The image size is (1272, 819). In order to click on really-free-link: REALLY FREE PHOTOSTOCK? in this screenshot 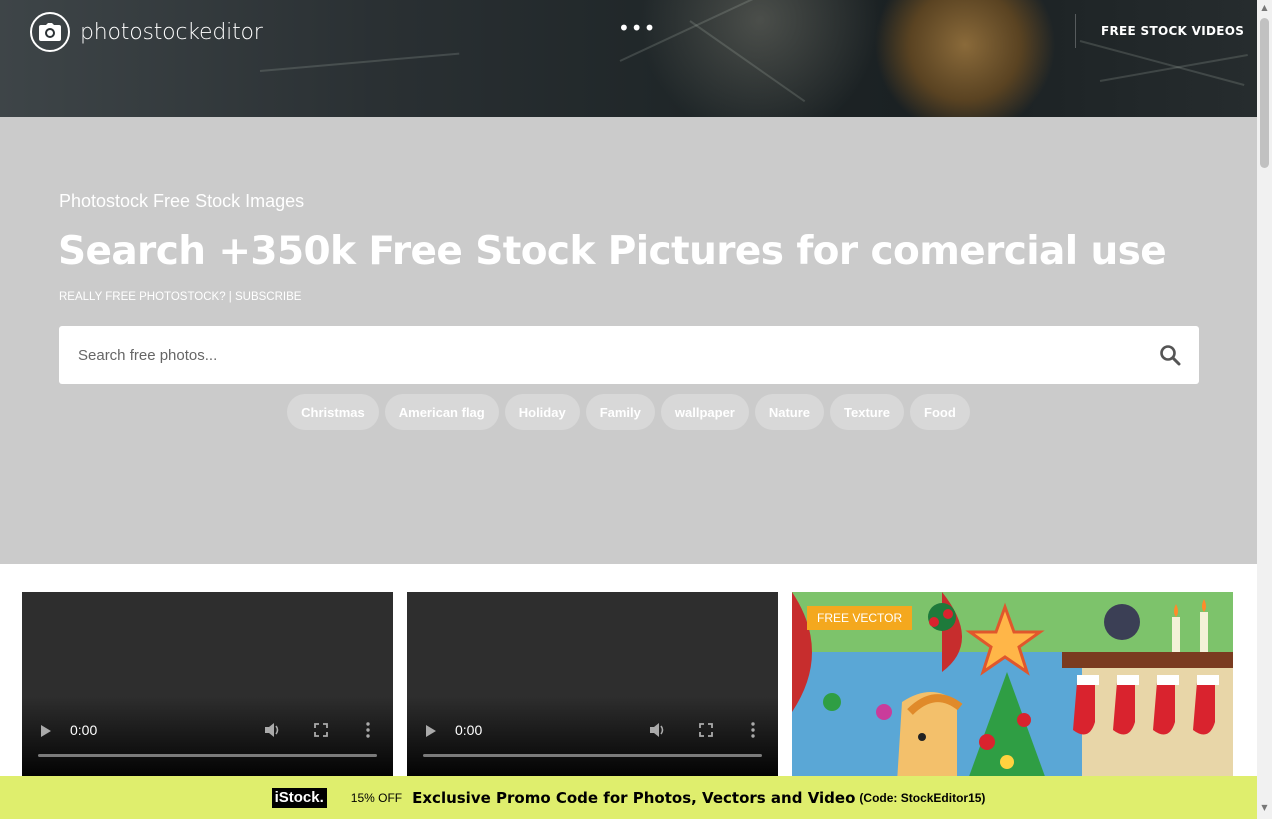, I will do `click(142, 297)`.